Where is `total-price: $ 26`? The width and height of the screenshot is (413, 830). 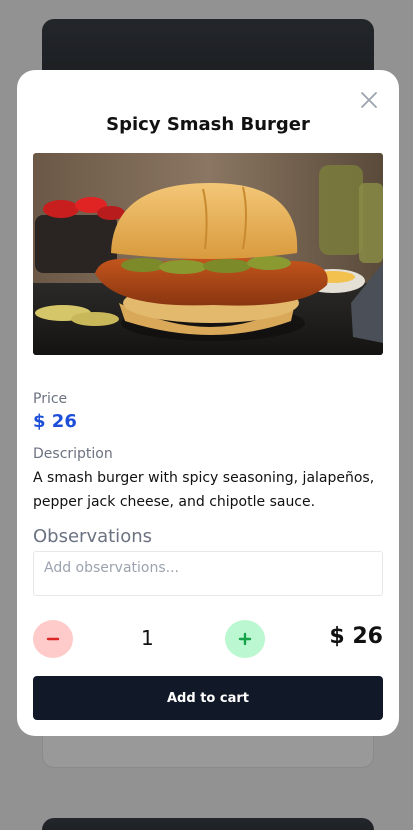 total-price: $ 26 is located at coordinates (356, 636).